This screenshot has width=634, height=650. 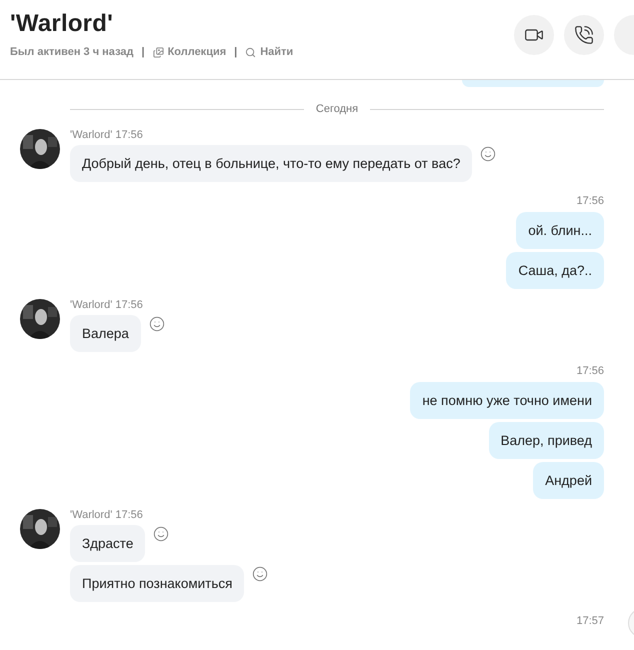 I want to click on gallery-link: Коллекция, so click(x=189, y=52).